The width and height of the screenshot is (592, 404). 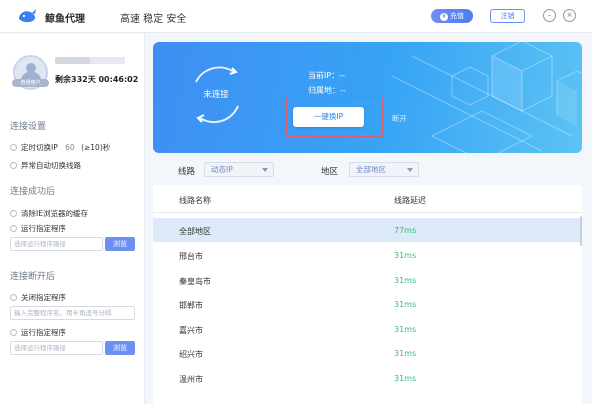 I want to click on timed-switch-hint: (≥10)秒, so click(x=96, y=147).